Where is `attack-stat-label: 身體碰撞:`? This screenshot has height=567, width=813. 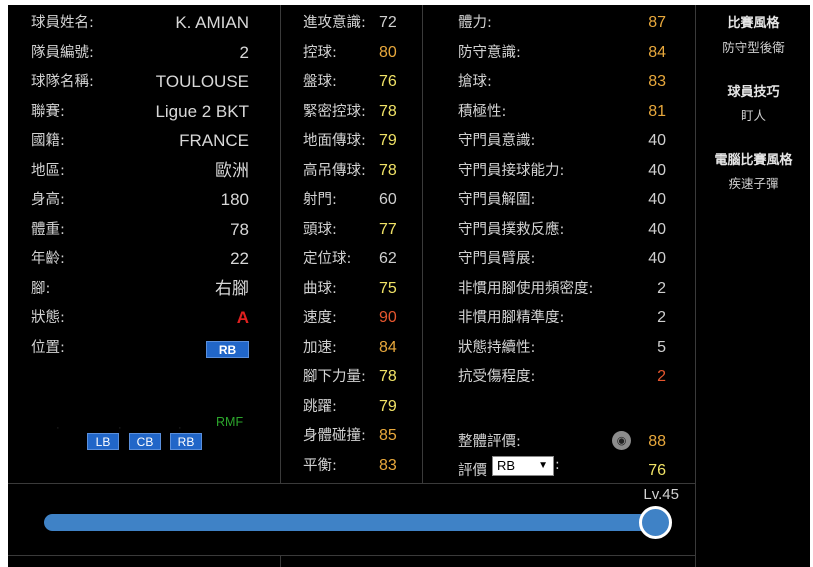 attack-stat-label: 身體碰撞: is located at coordinates (334, 436).